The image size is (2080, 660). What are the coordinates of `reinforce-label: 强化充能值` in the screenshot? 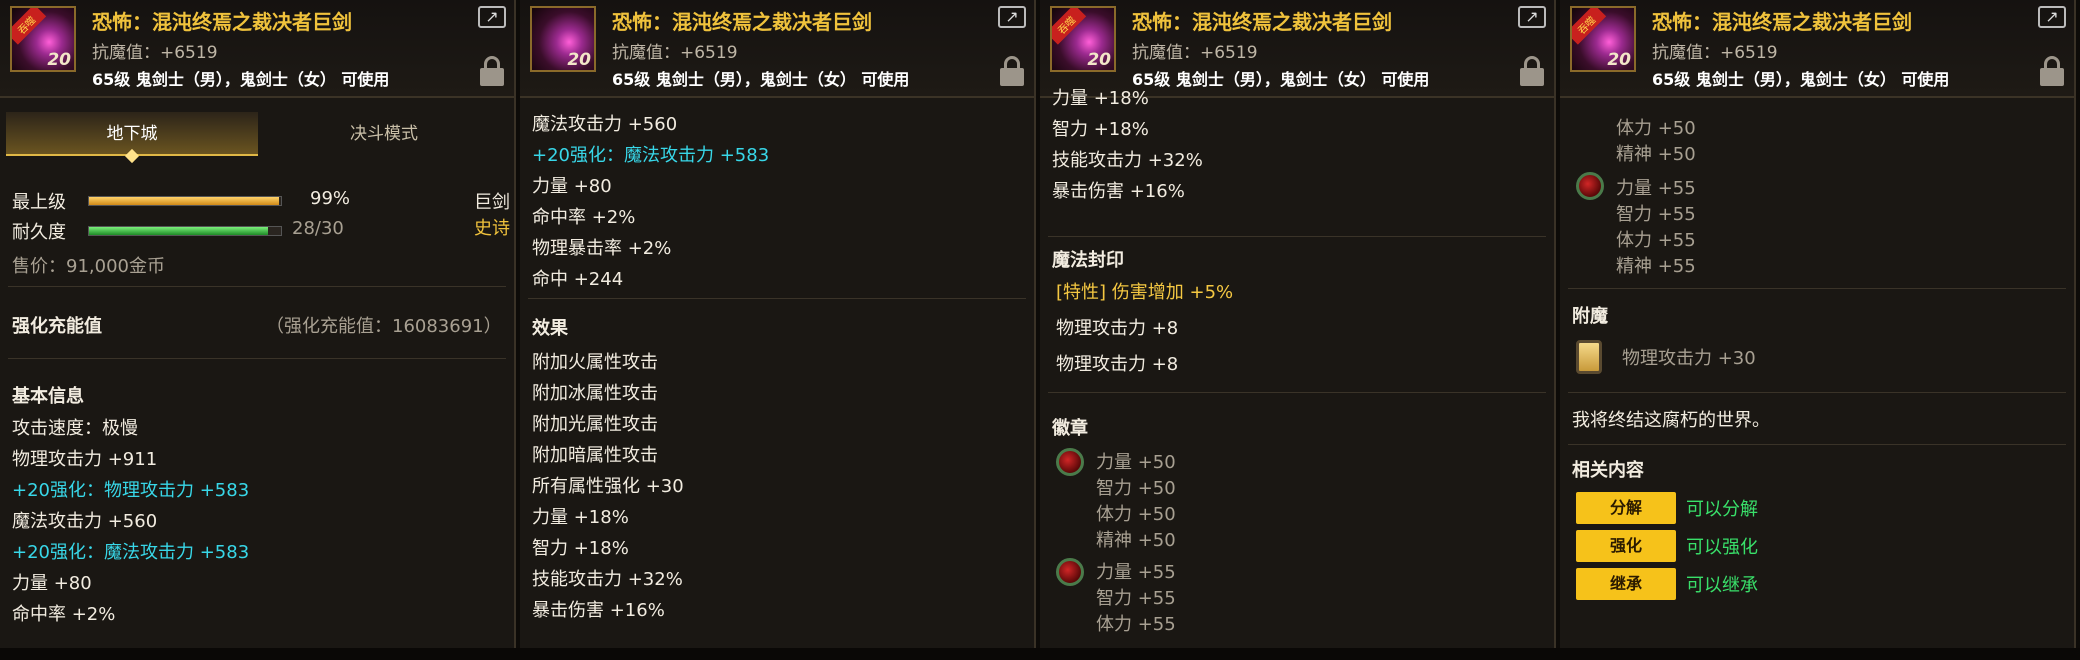 It's located at (57, 326).